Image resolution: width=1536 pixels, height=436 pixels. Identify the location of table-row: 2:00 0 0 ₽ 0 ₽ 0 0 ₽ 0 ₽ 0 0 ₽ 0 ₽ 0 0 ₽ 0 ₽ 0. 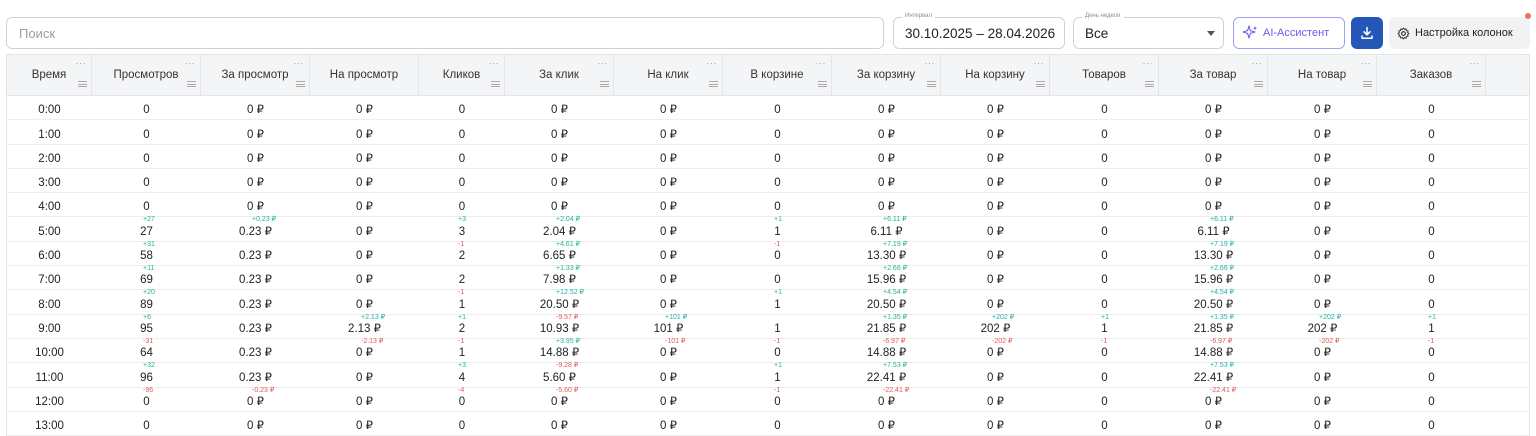
(768, 157).